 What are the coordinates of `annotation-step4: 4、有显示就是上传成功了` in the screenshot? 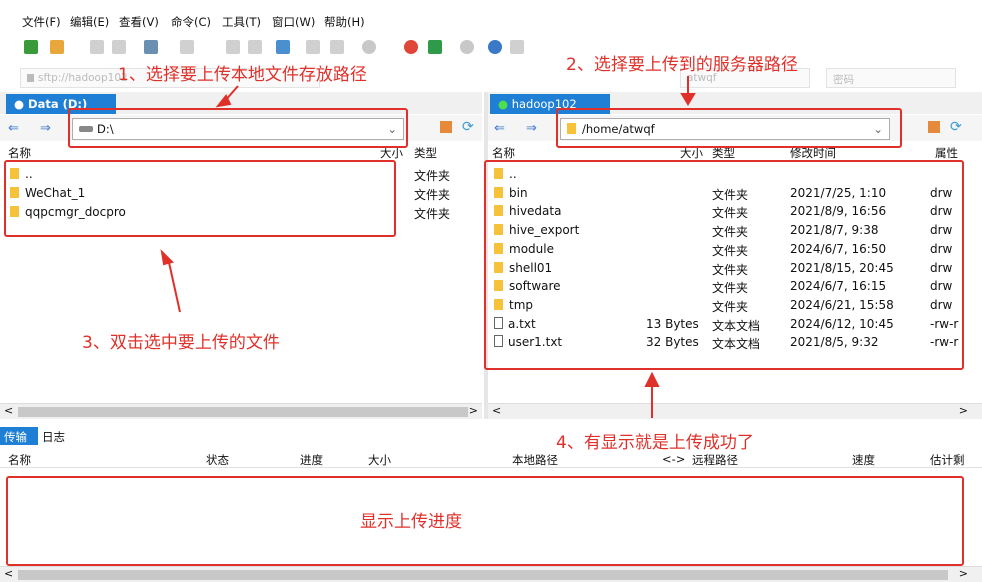 It's located at (655, 443).